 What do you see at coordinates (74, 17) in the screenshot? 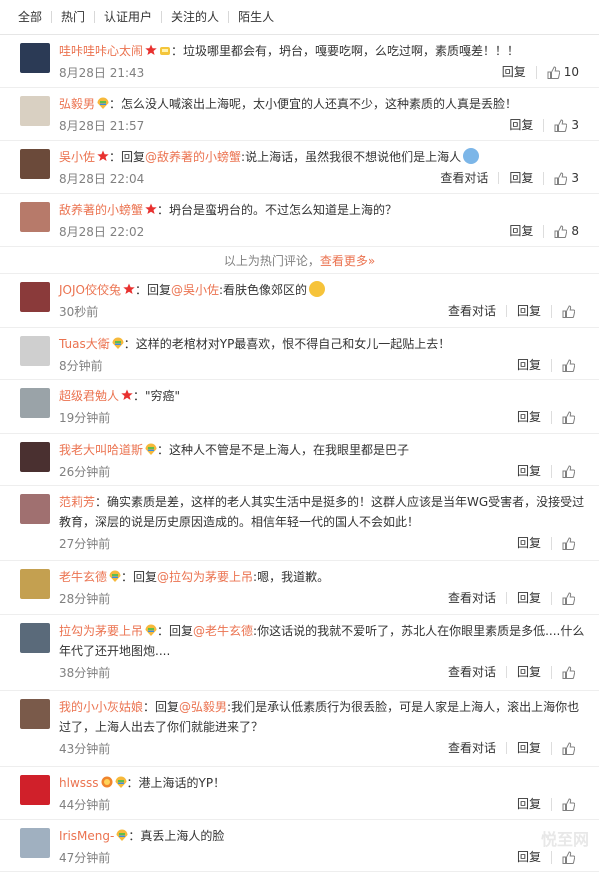
I see `tab-1: 热门` at bounding box center [74, 17].